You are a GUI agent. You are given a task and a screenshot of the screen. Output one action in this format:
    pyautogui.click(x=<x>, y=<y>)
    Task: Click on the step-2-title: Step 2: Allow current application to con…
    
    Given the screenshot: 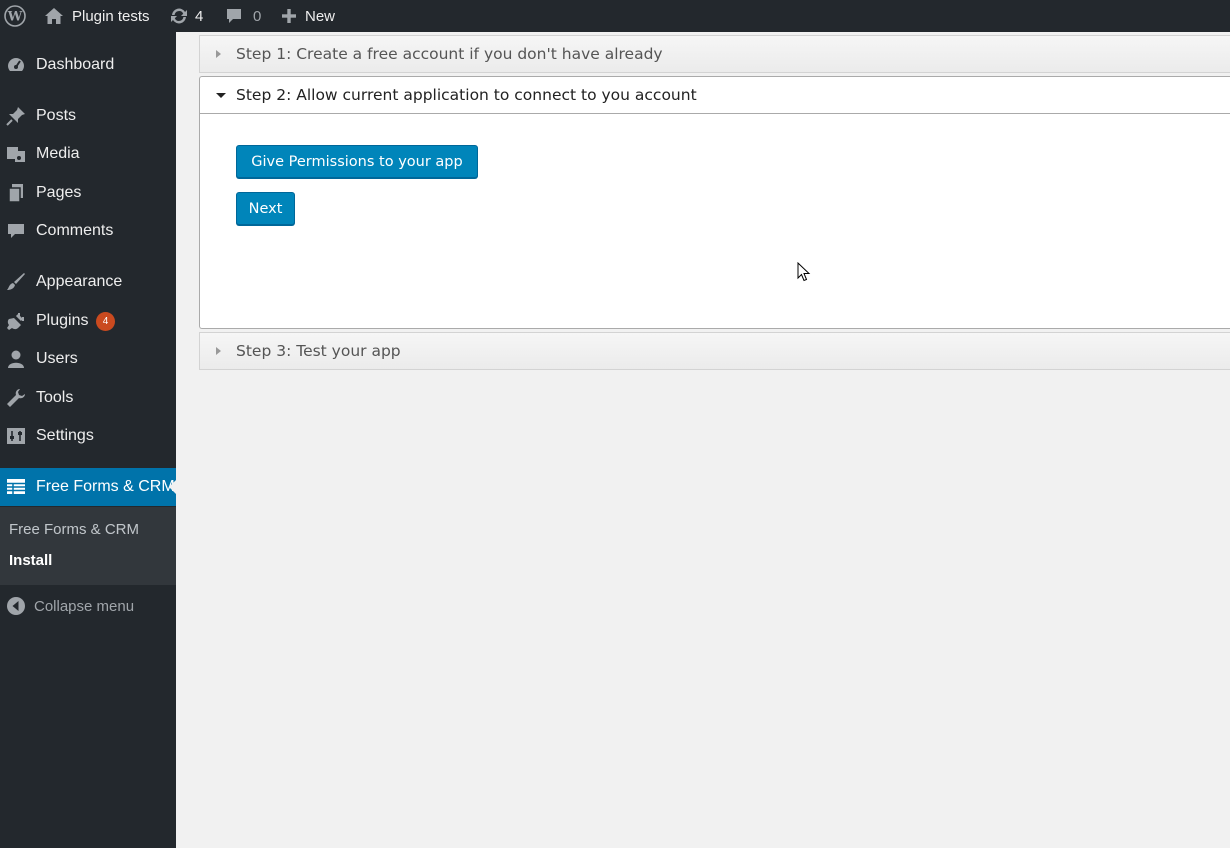 What is the action you would take?
    pyautogui.click(x=466, y=95)
    